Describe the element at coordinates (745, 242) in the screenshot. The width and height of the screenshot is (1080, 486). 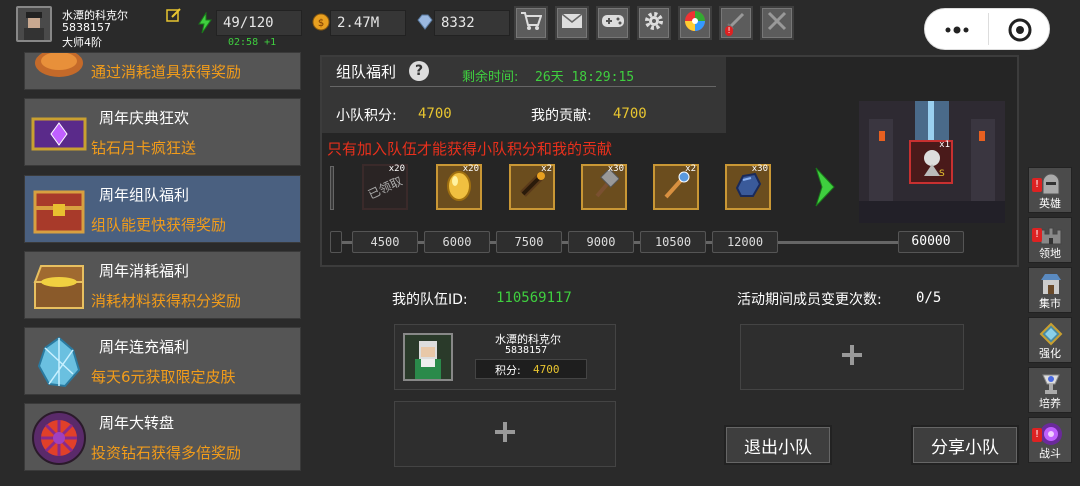
I see `threshold-marker: 12000` at that location.